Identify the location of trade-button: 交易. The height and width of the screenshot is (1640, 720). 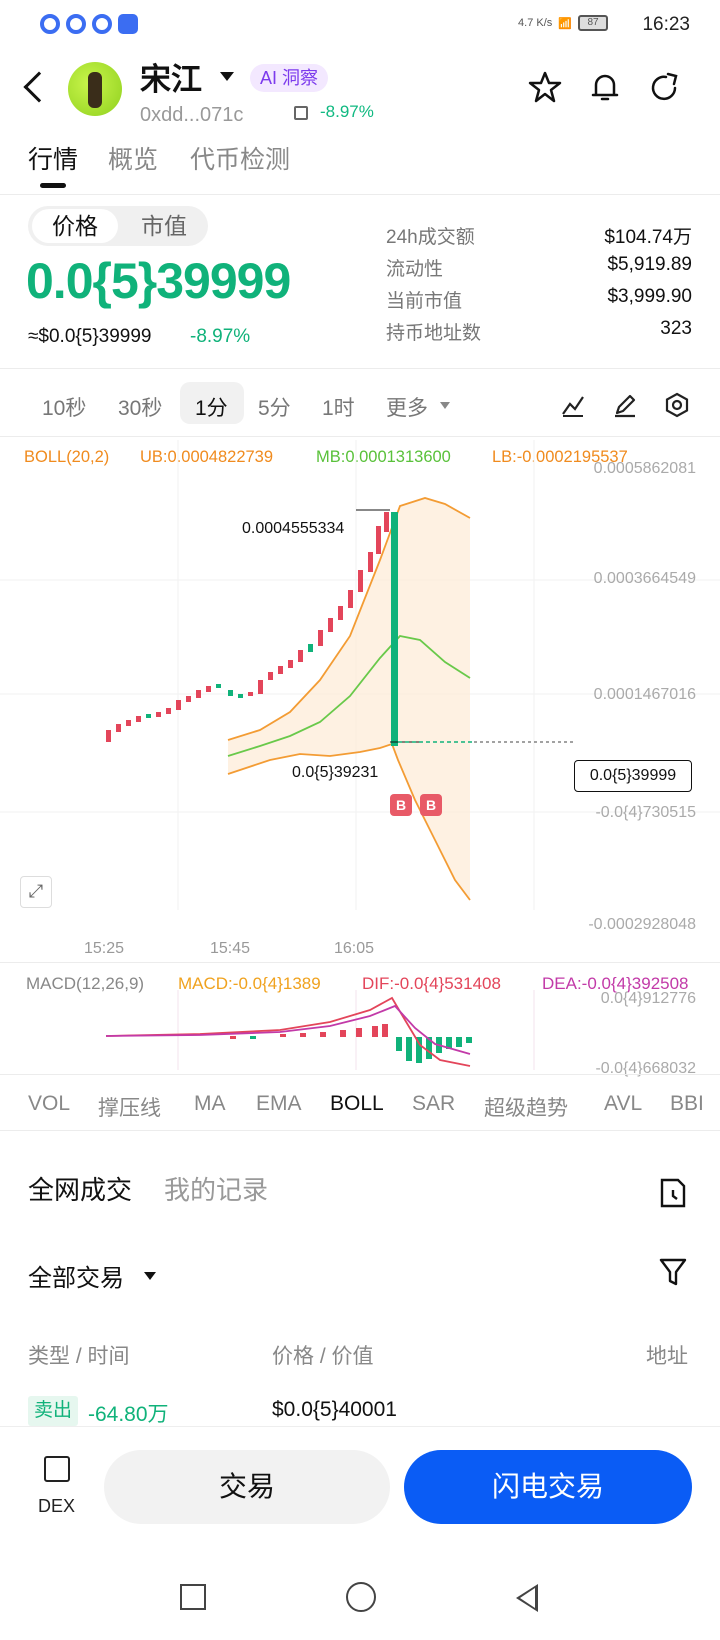
(247, 1487).